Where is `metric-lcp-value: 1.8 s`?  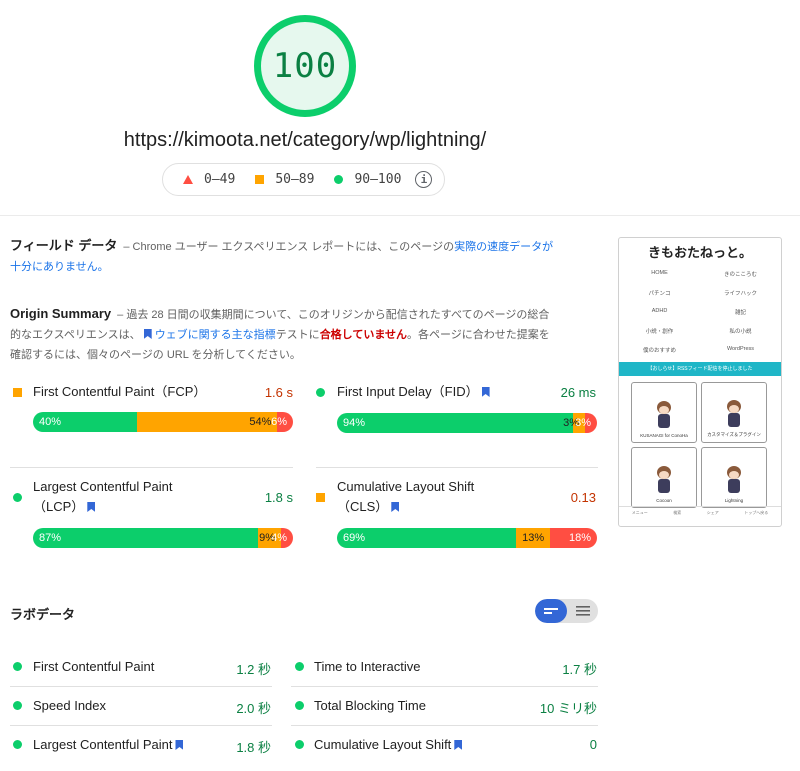 metric-lcp-value: 1.8 s is located at coordinates (278, 497).